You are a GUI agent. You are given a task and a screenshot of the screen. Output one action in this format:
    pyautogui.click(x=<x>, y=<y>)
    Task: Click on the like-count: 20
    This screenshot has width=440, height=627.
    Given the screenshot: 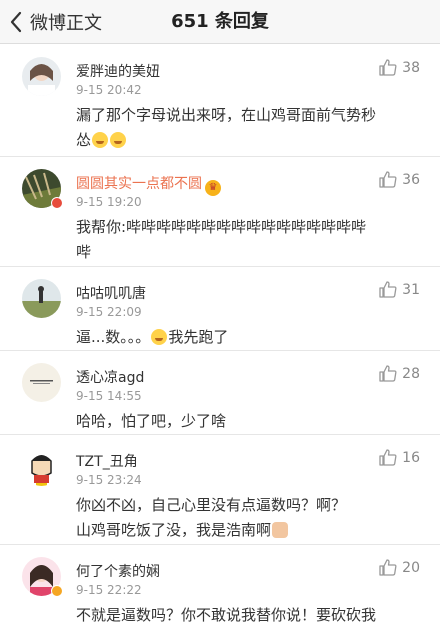 What is the action you would take?
    pyautogui.click(x=411, y=567)
    